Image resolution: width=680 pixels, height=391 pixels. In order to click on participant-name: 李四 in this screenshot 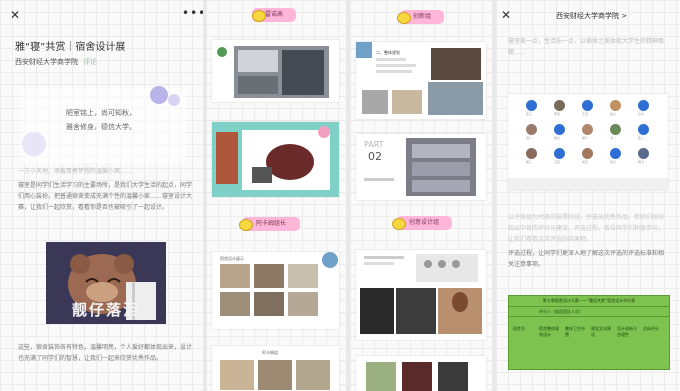, I will do `click(557, 114)`.